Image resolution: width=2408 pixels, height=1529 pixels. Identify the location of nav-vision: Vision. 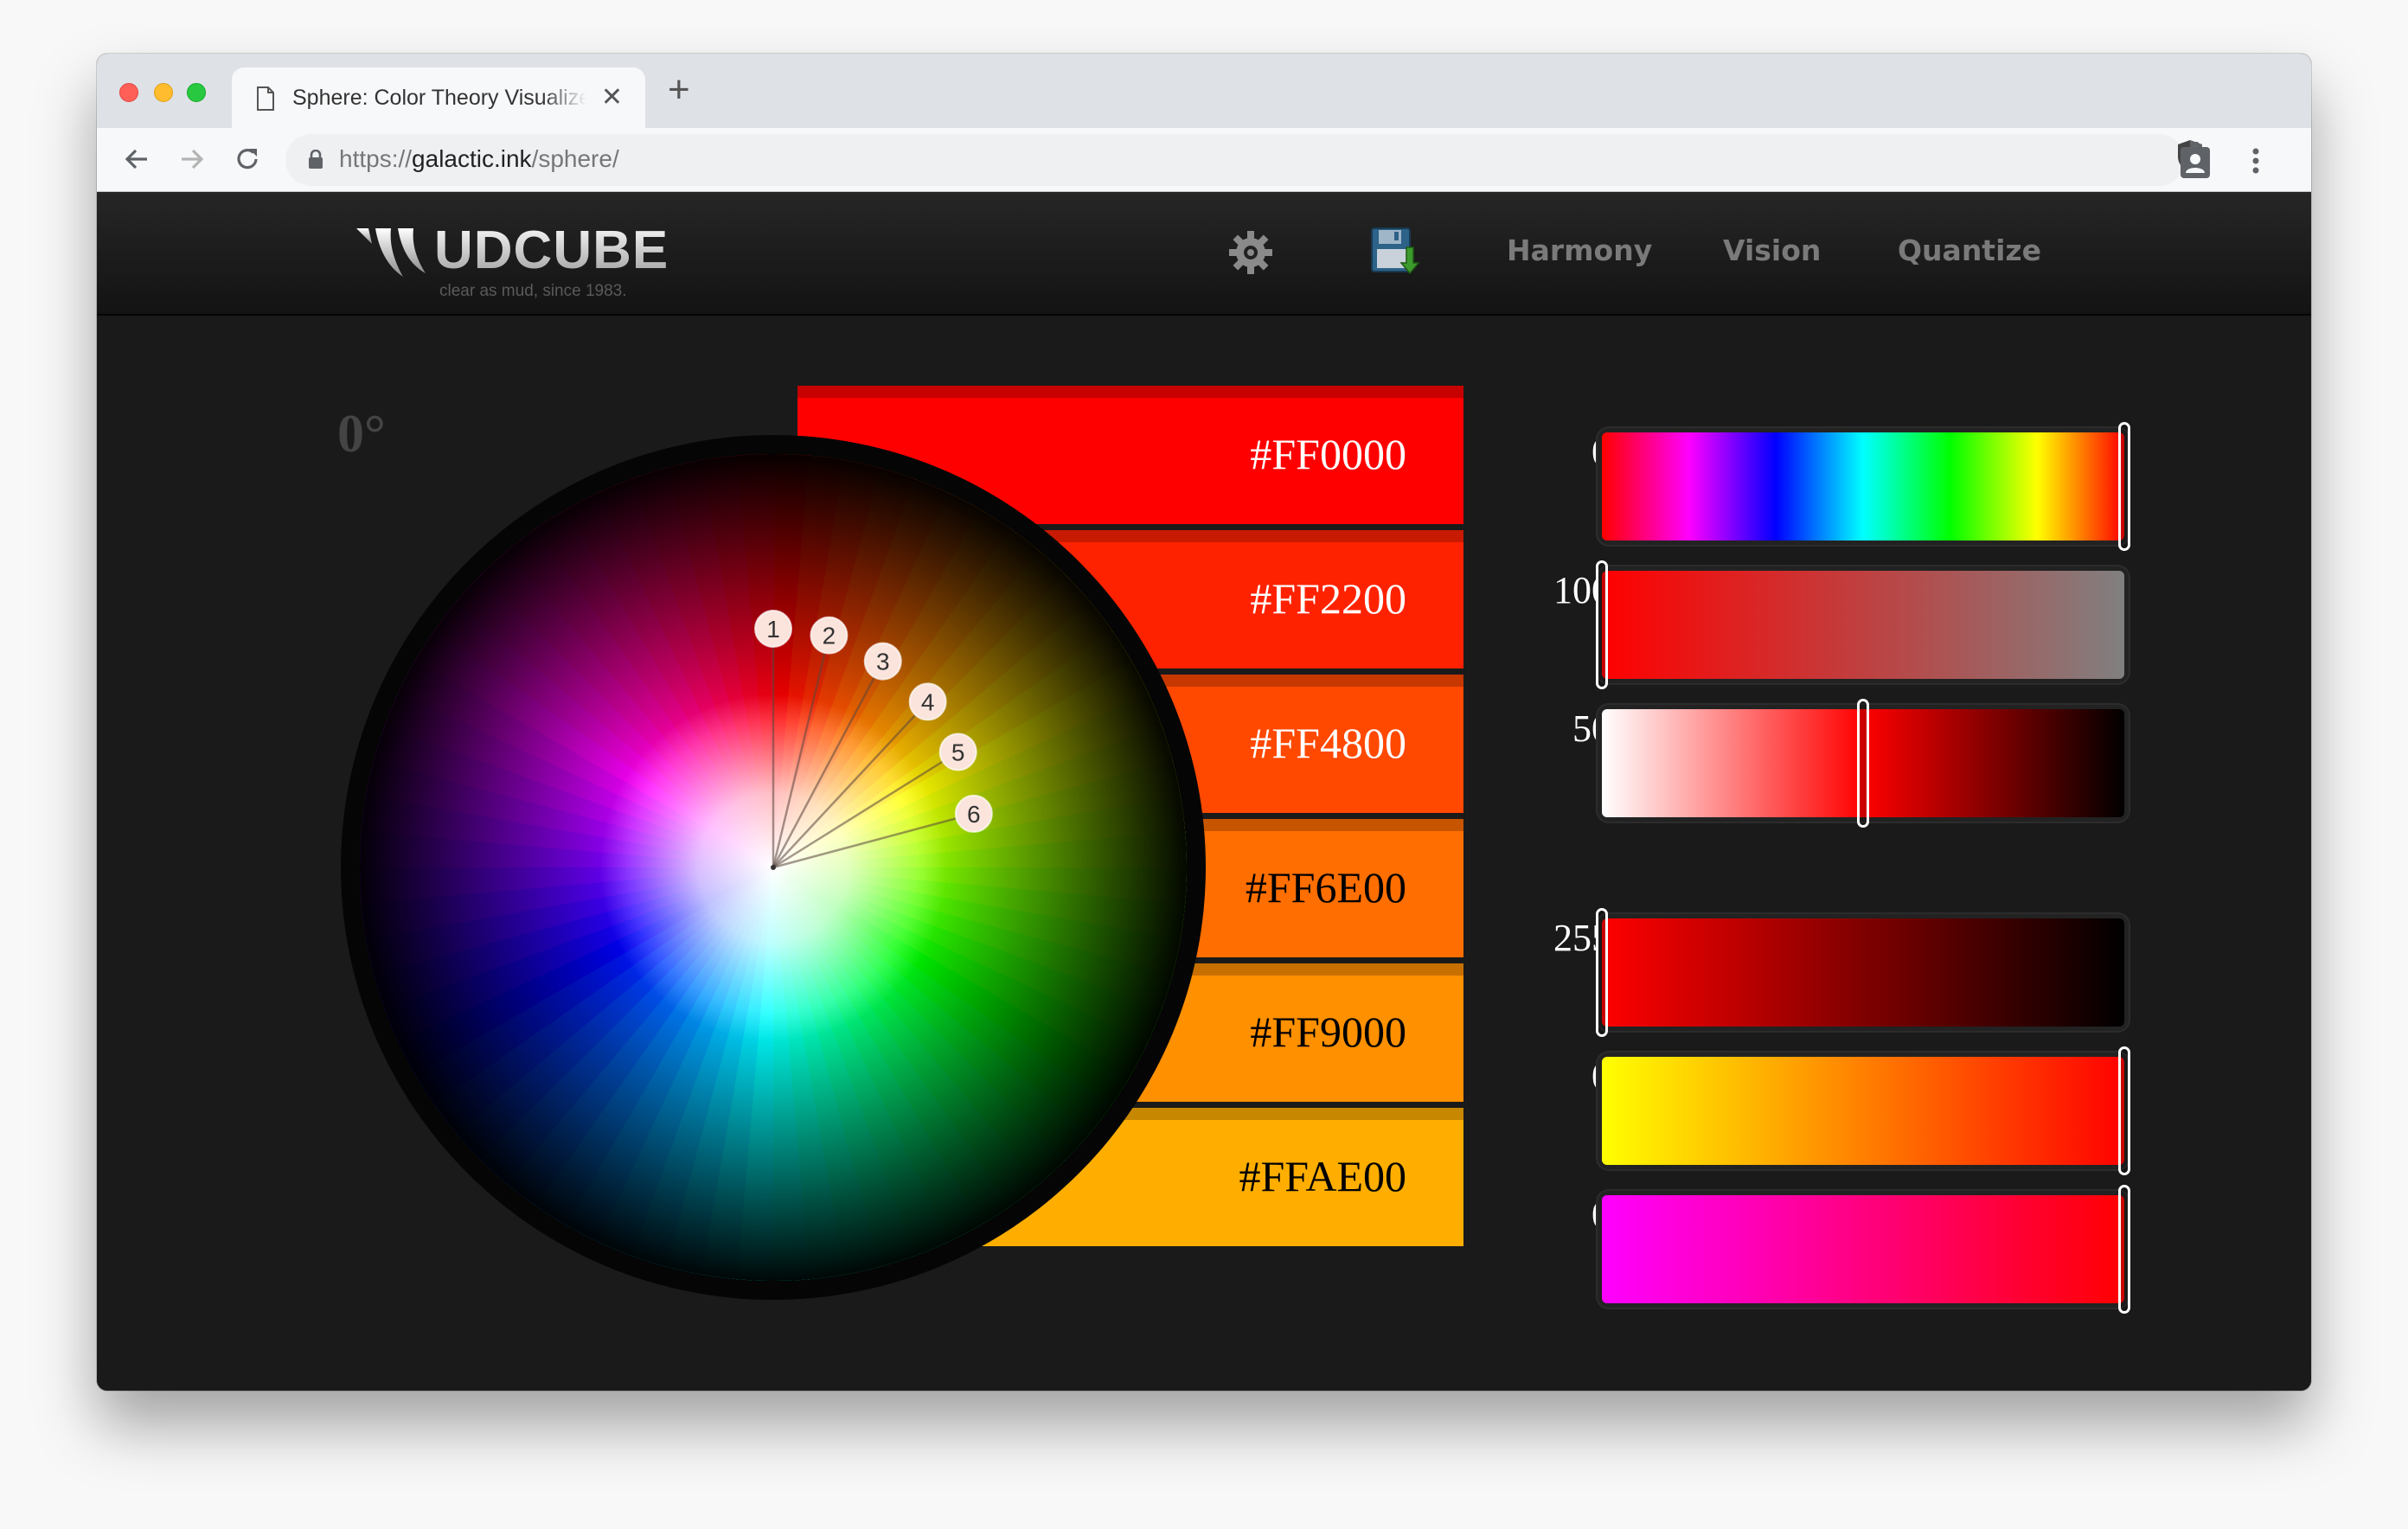
(1772, 250).